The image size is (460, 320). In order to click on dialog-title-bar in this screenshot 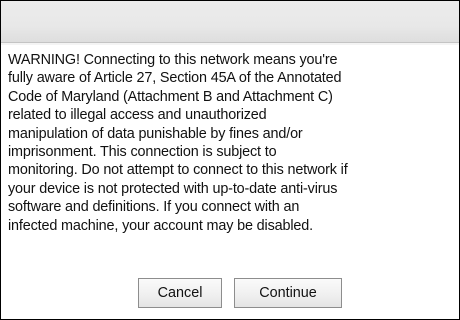, I will do `click(230, 22)`.